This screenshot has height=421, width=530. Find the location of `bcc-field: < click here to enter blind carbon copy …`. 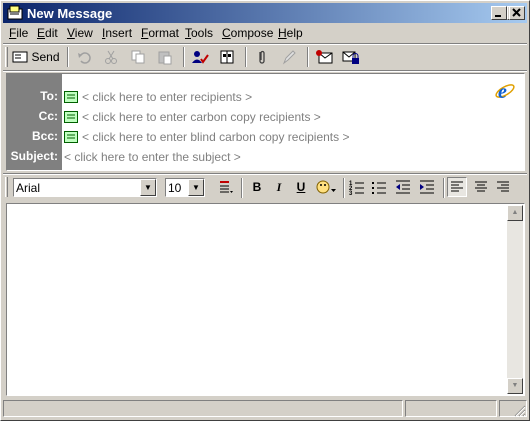

bcc-field: < click here to enter blind carbon copy … is located at coordinates (206, 137).